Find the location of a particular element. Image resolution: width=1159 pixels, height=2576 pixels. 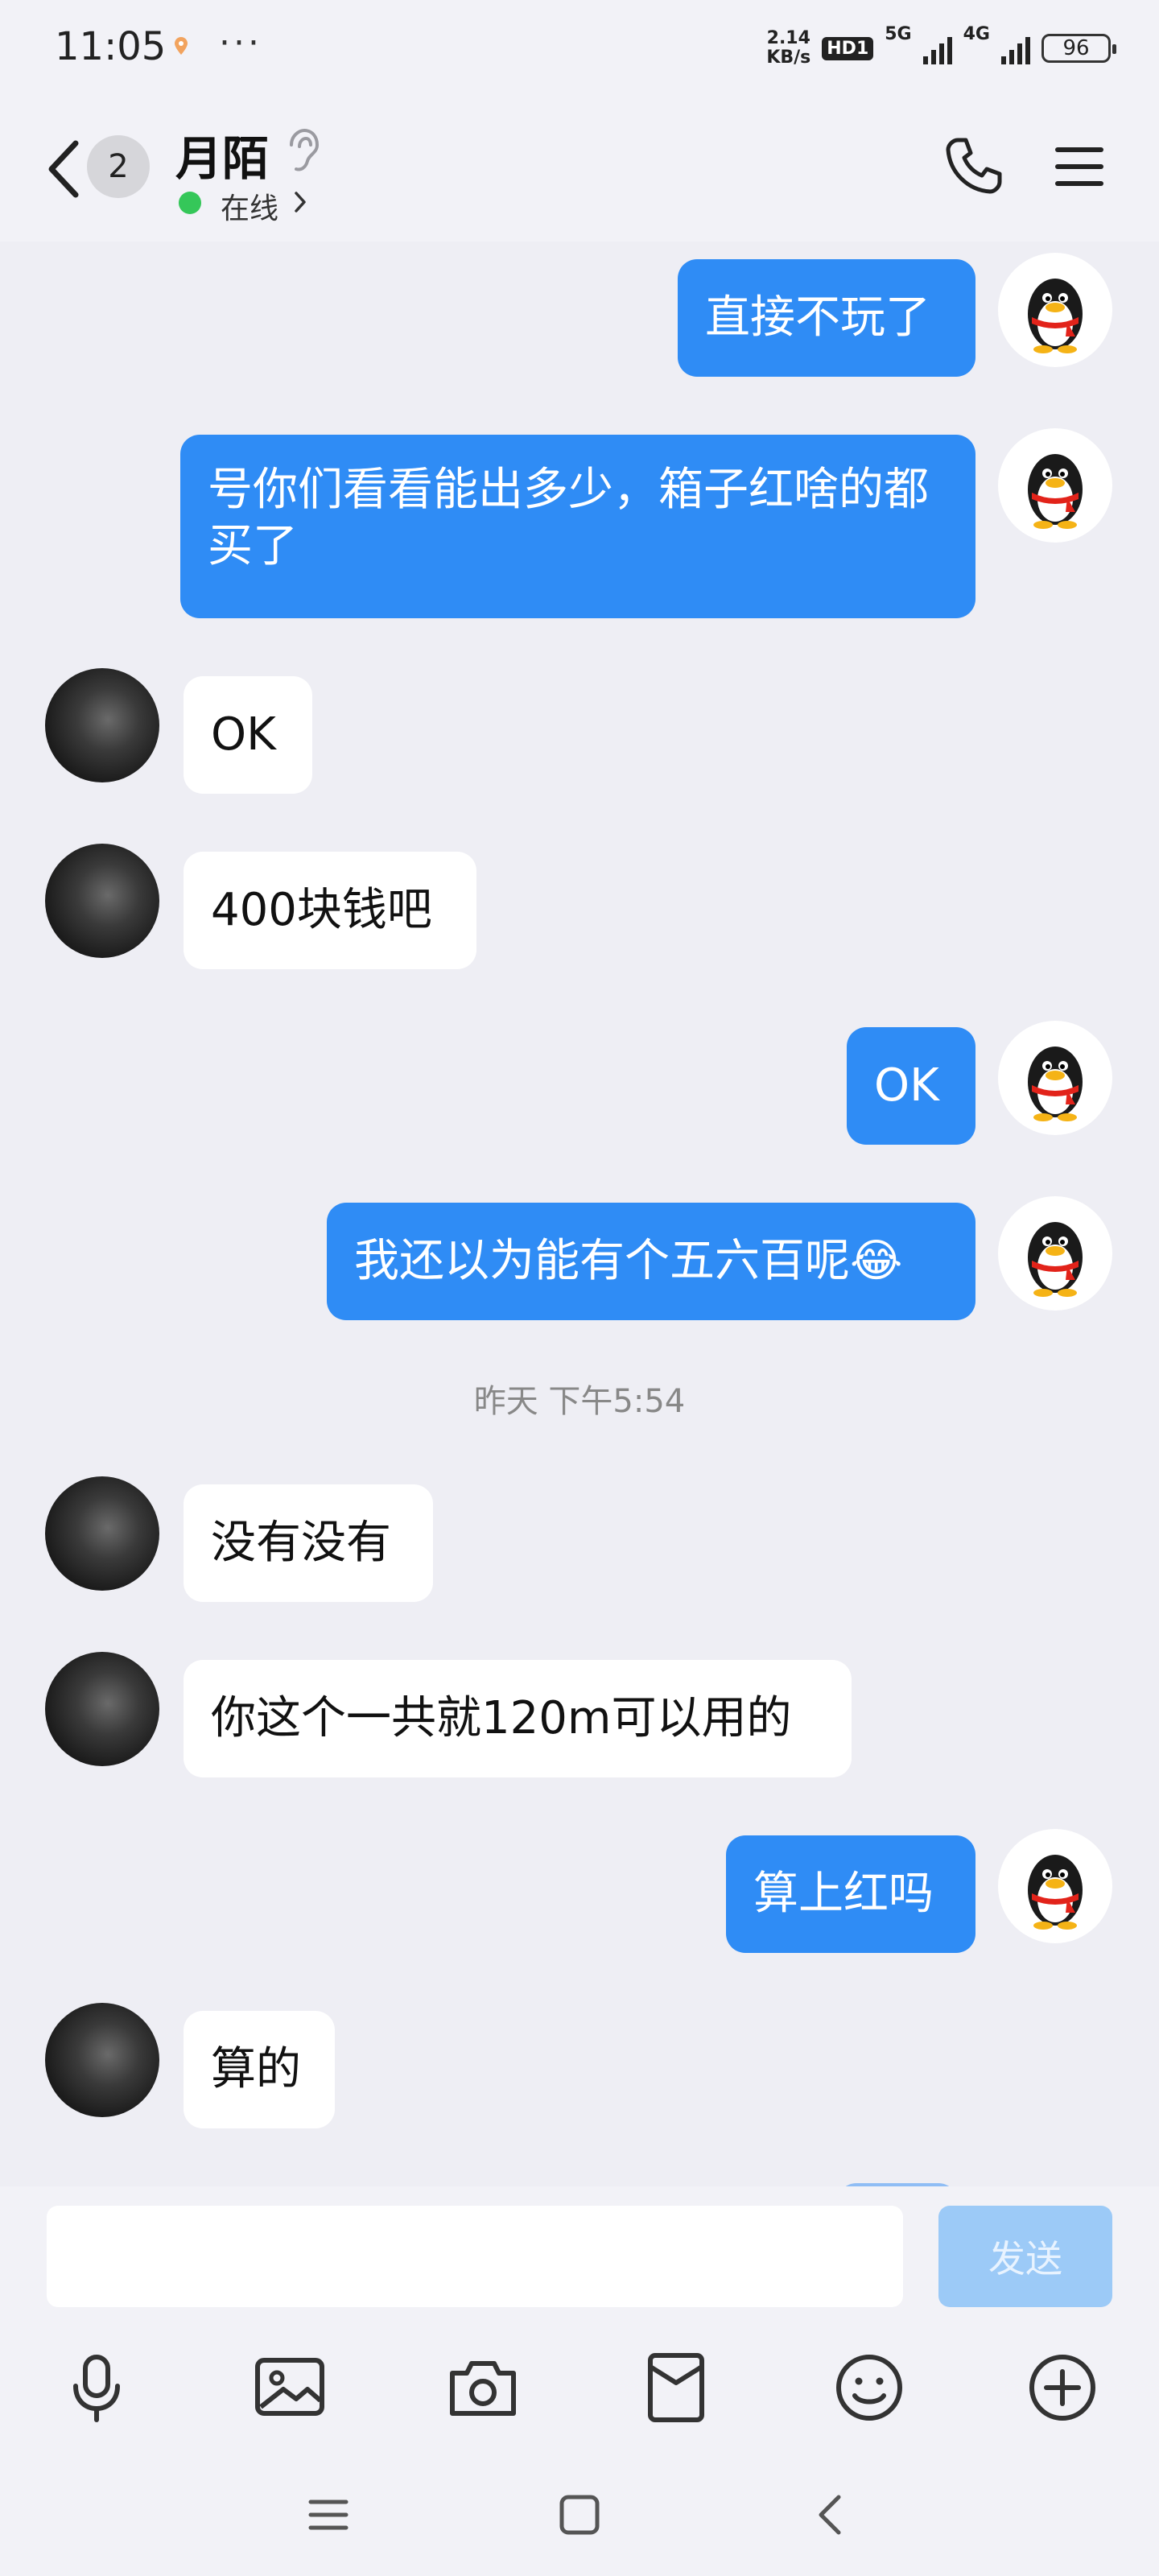

message-bubble-incoming: 没有没有 is located at coordinates (308, 1543).